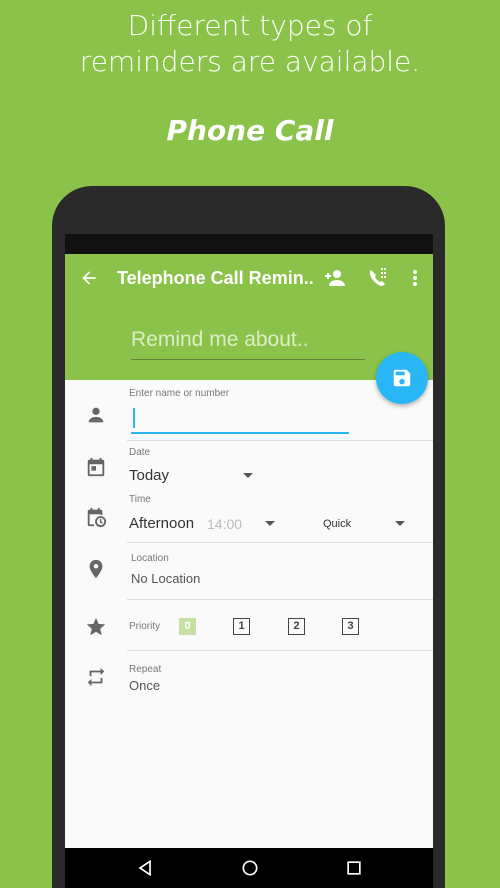  I want to click on location-value: No Location, so click(166, 578).